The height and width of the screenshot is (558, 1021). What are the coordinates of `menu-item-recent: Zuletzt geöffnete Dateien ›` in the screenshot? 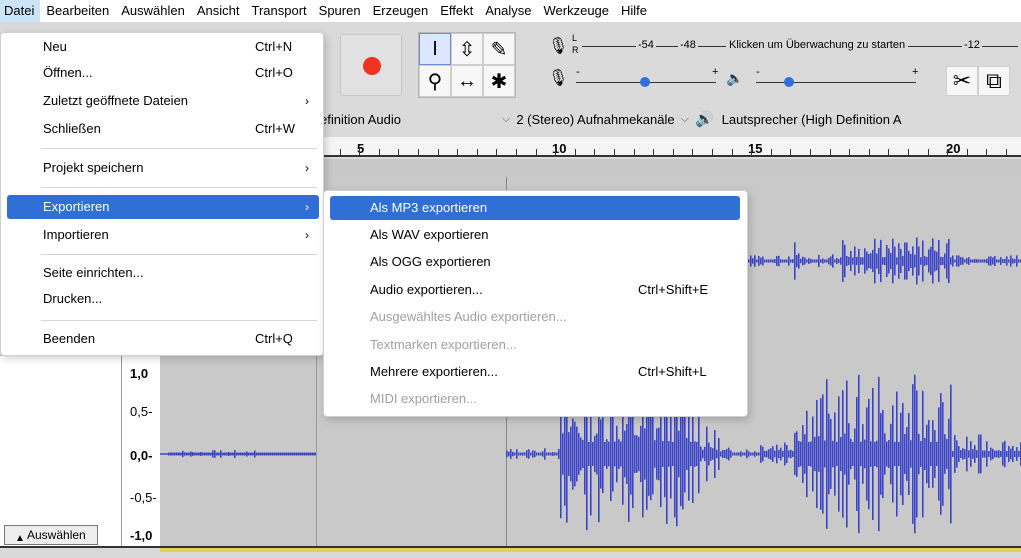 It's located at (163, 101).